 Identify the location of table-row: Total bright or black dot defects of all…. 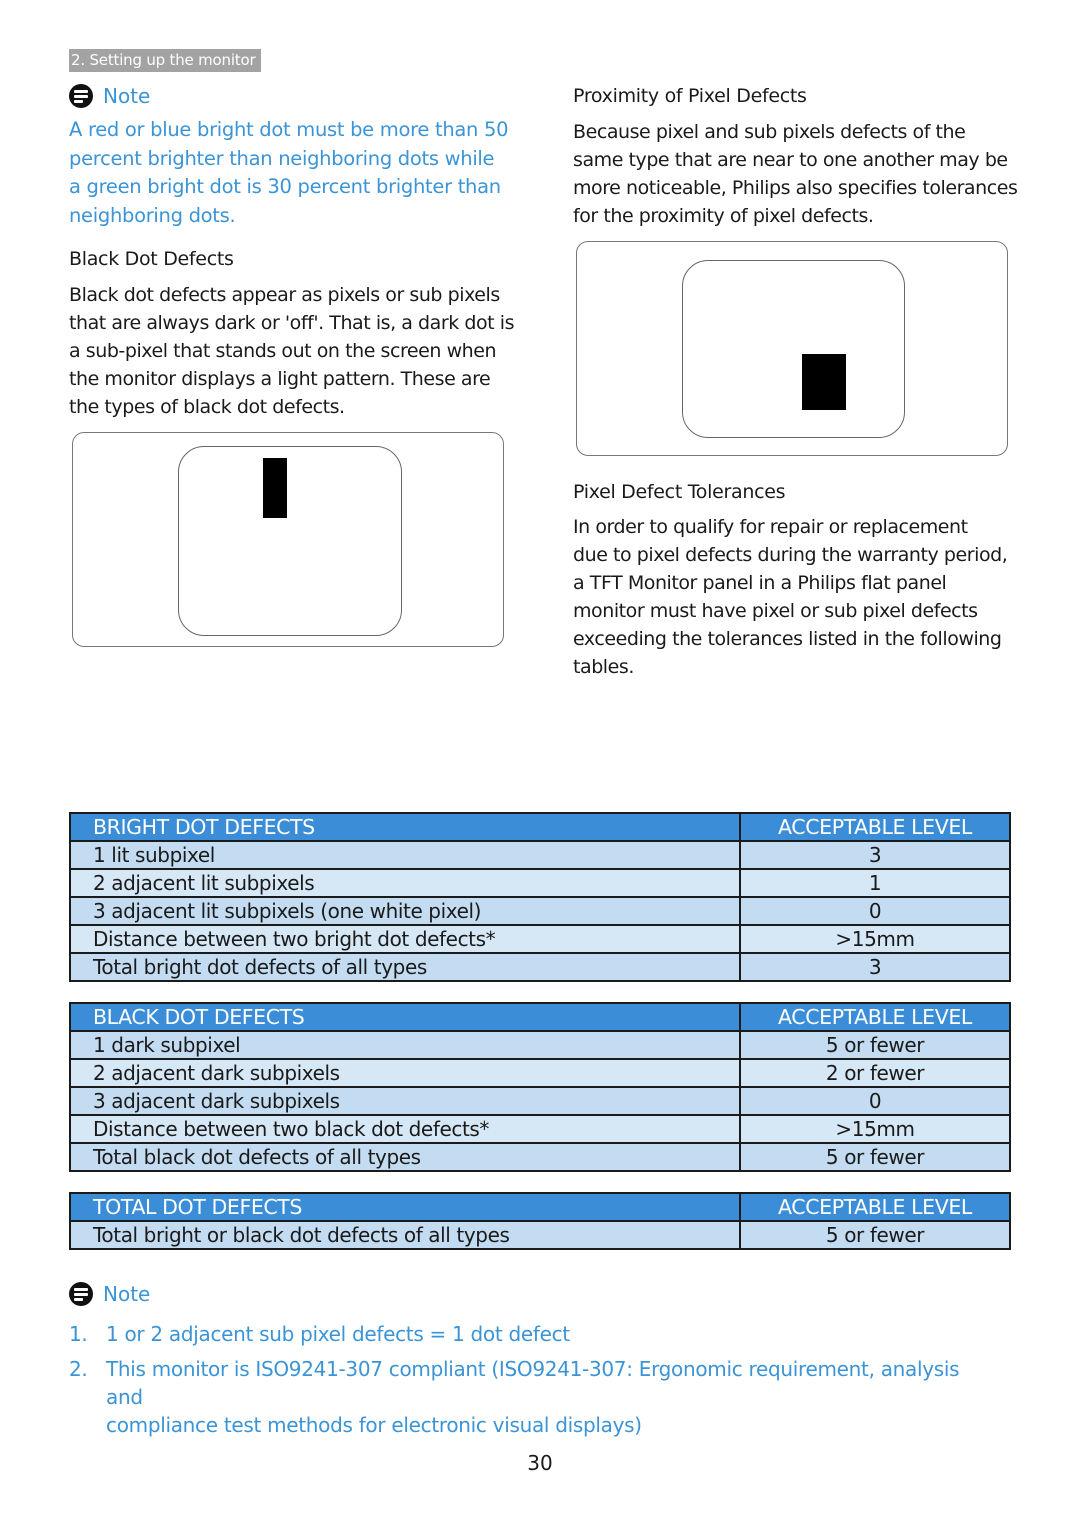
(540, 1235).